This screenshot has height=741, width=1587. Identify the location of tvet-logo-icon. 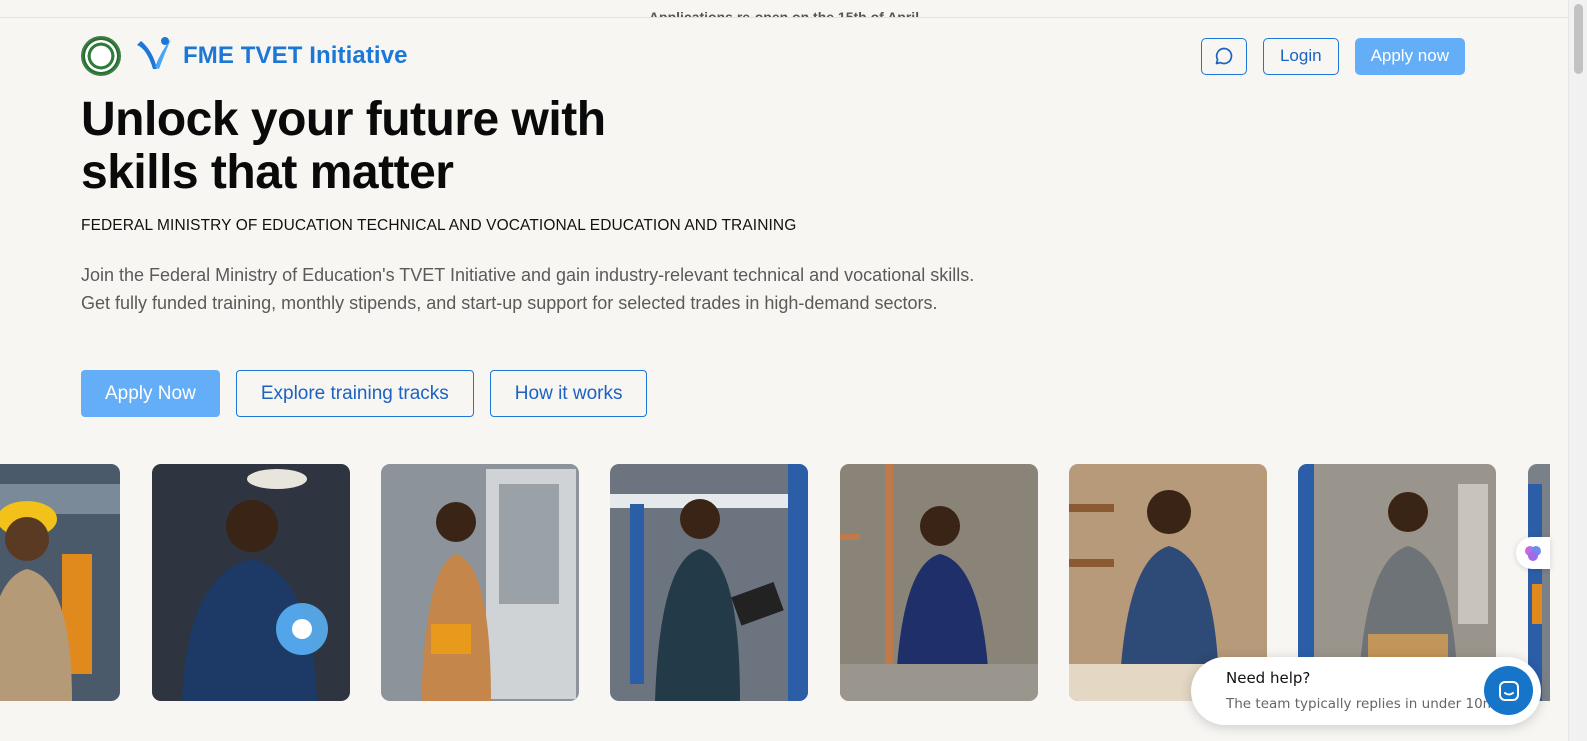
(154, 53).